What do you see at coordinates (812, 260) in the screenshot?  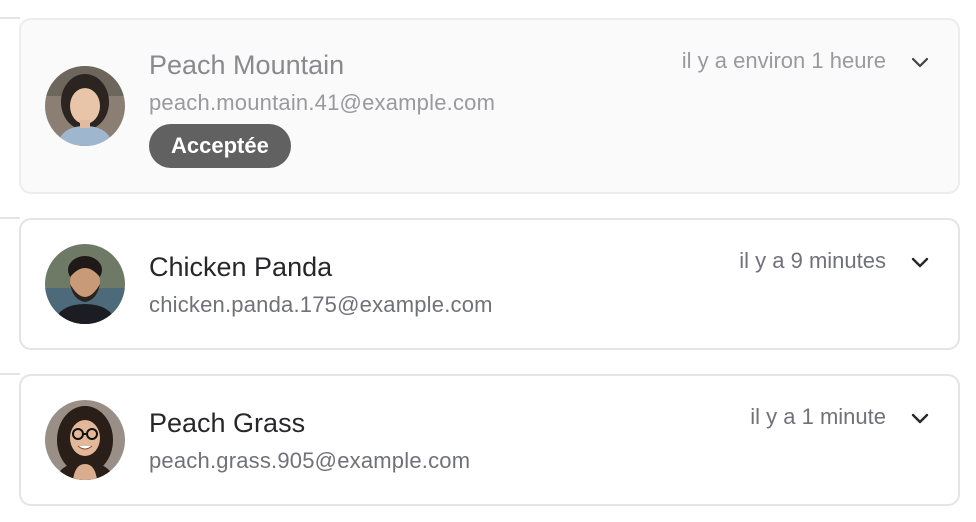 I see `invite-time: il y a 9 minutes` at bounding box center [812, 260].